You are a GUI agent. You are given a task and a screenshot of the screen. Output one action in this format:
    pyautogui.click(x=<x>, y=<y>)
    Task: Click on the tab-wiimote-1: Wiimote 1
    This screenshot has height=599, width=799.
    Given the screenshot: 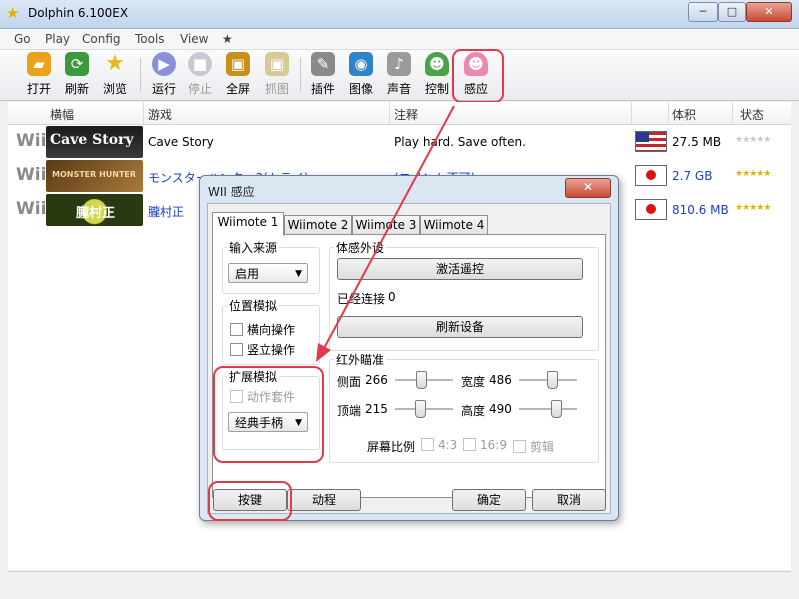 What is the action you would take?
    pyautogui.click(x=248, y=224)
    